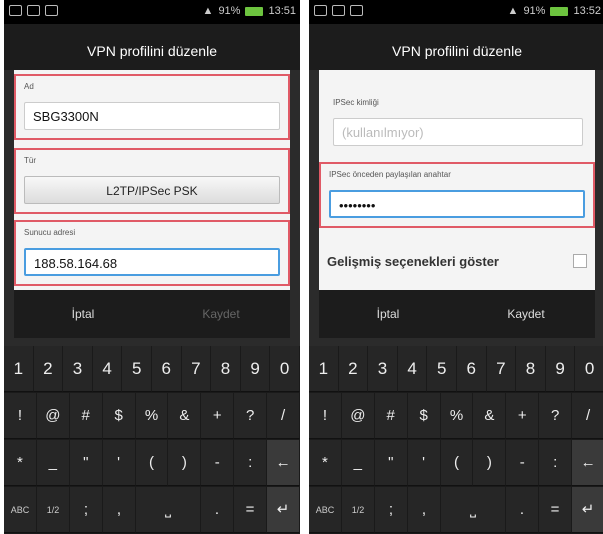  I want to click on server-label: Sunucu adresi, so click(50, 232).